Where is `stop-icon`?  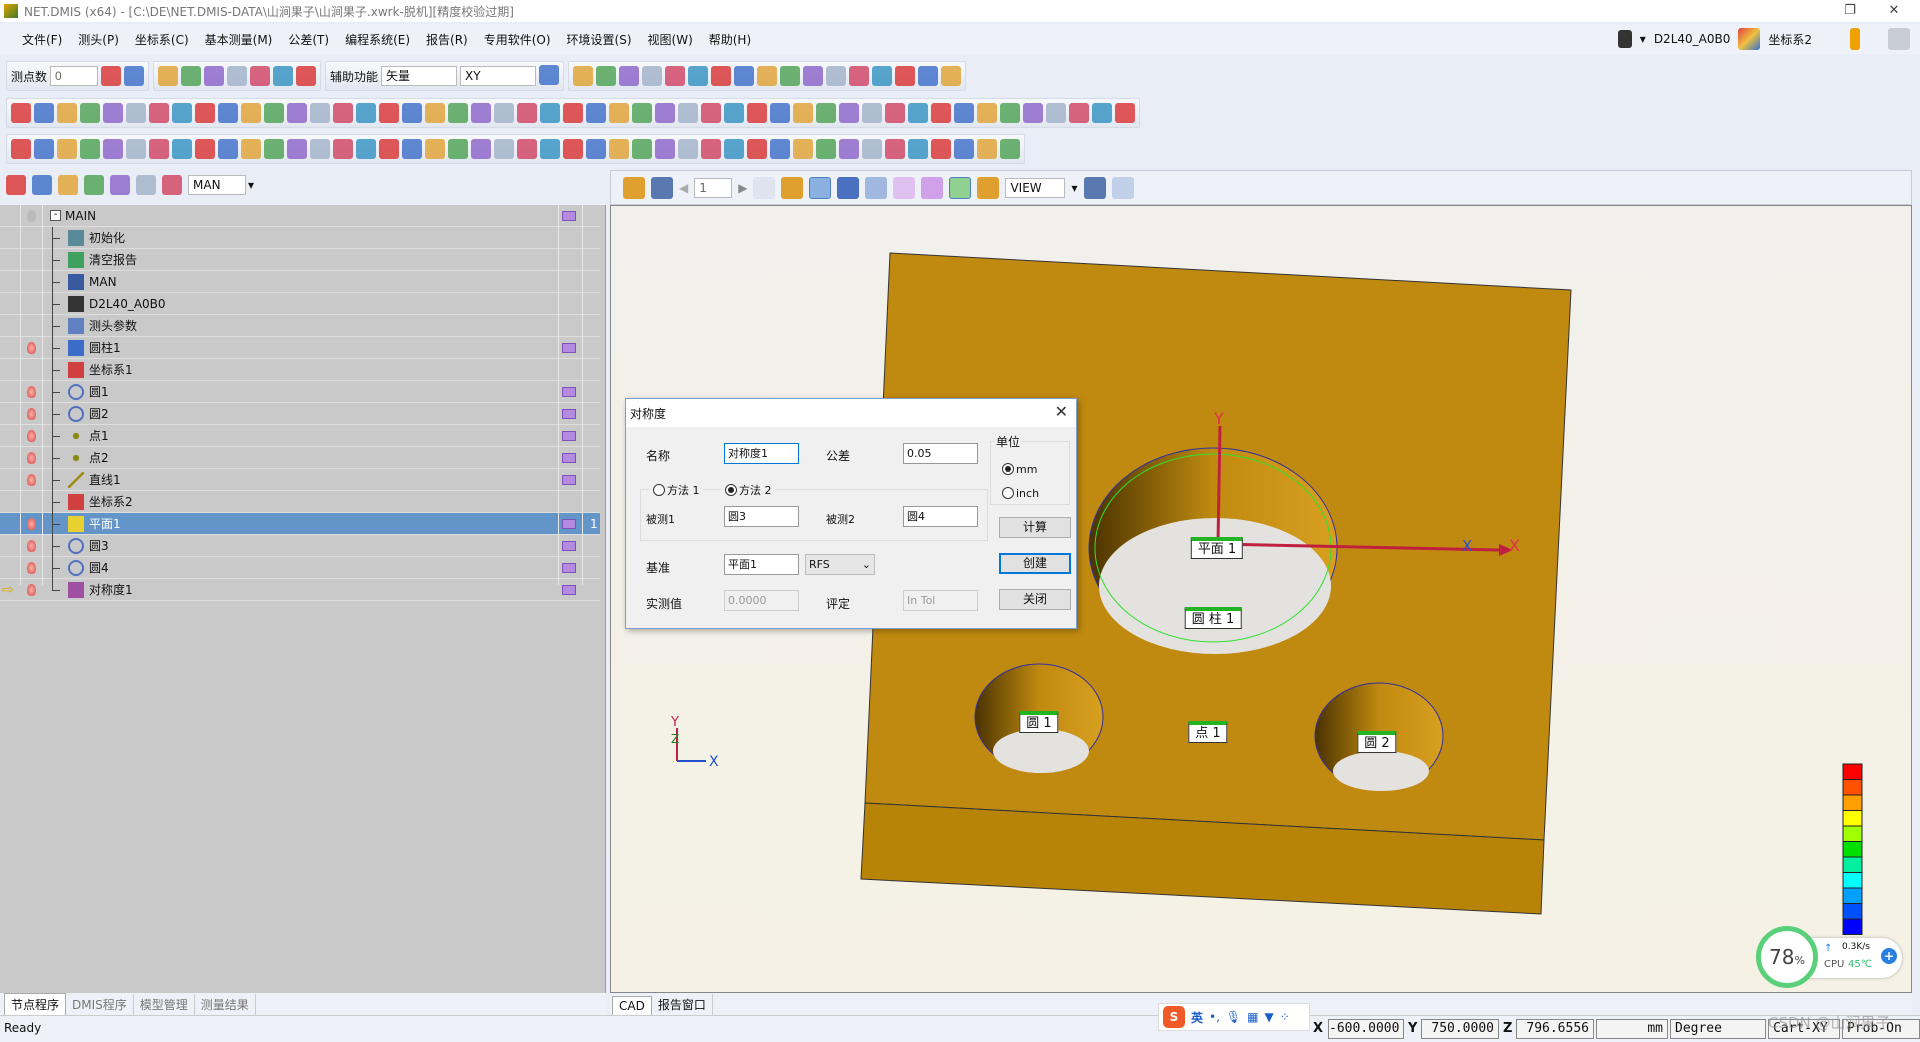
stop-icon is located at coordinates (42, 185).